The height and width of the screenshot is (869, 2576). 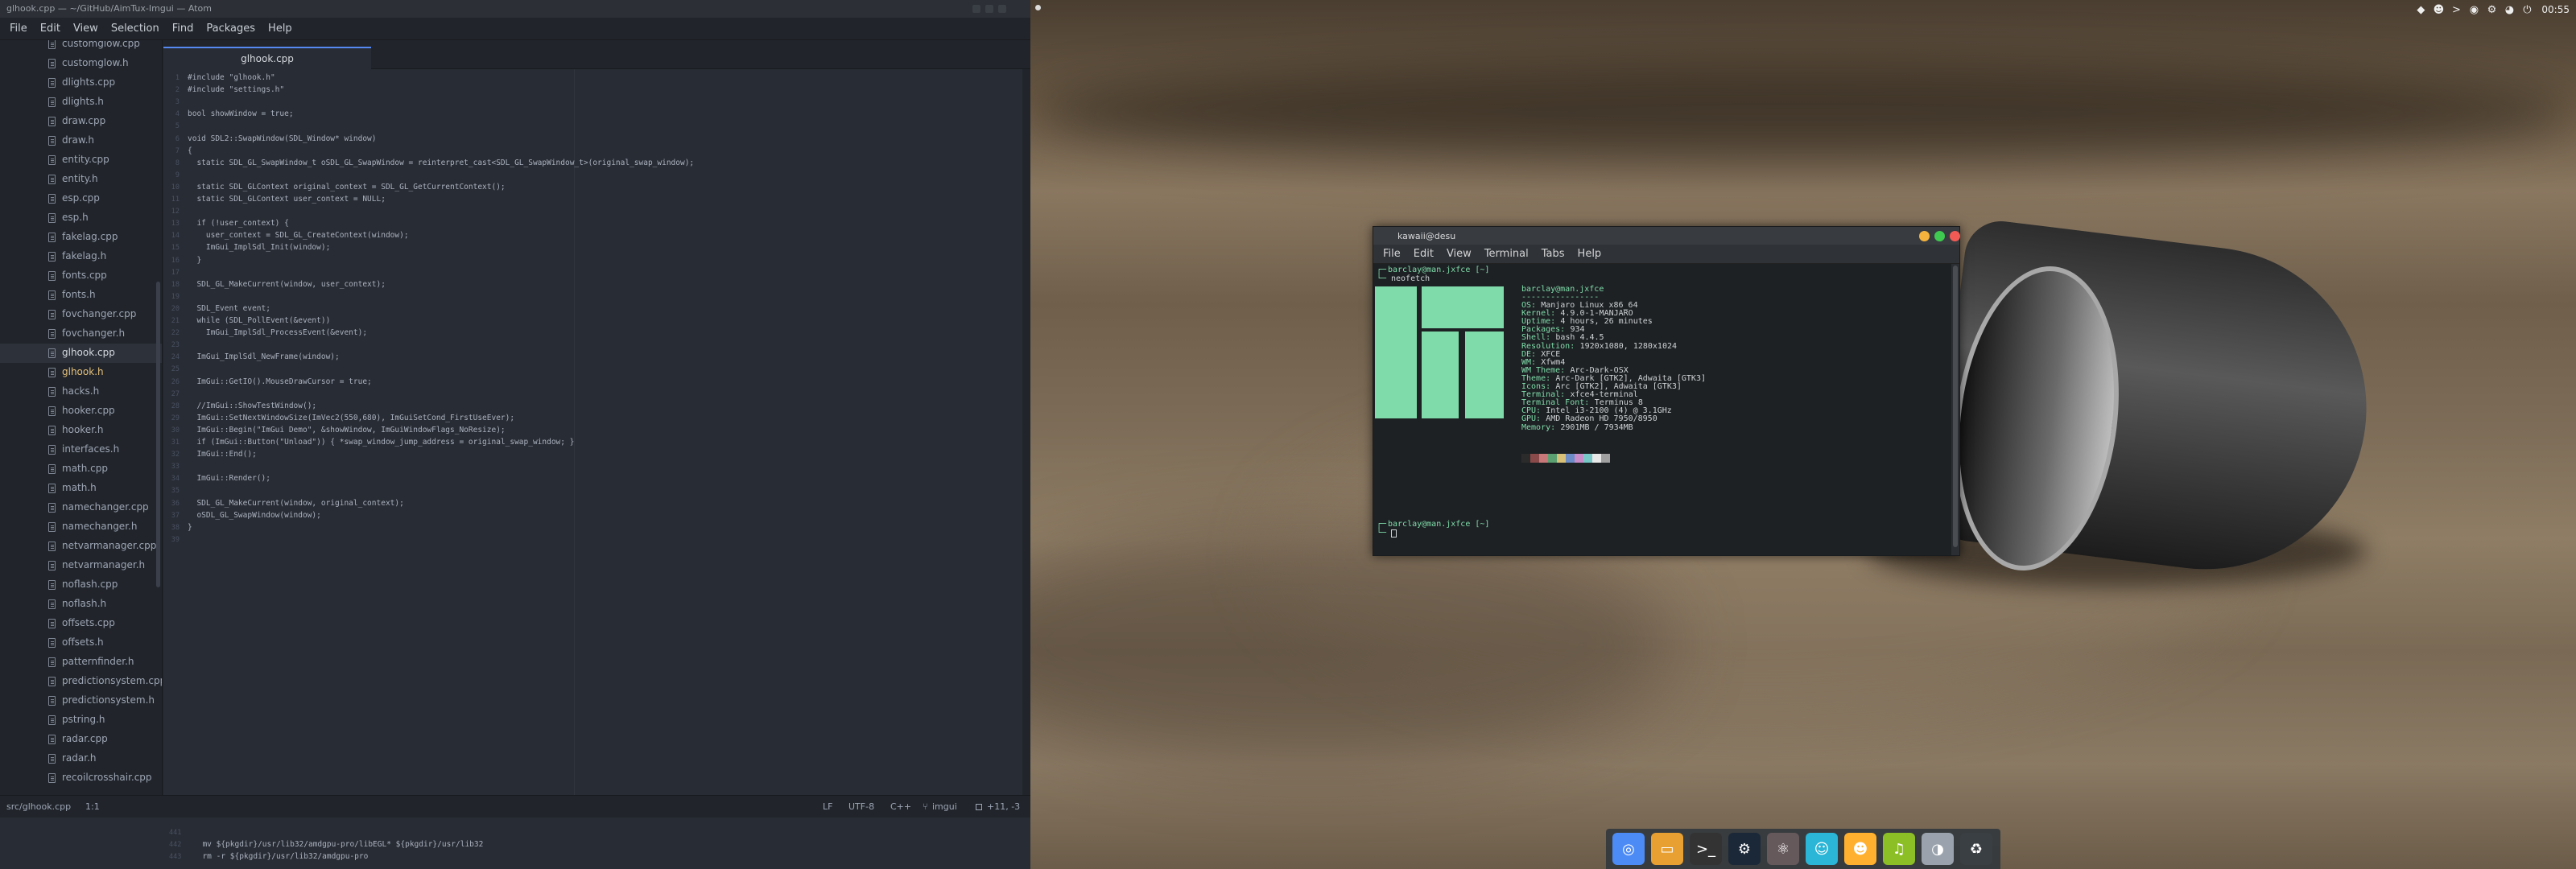 I want to click on tree-item-label: glhook.h, so click(x=83, y=371).